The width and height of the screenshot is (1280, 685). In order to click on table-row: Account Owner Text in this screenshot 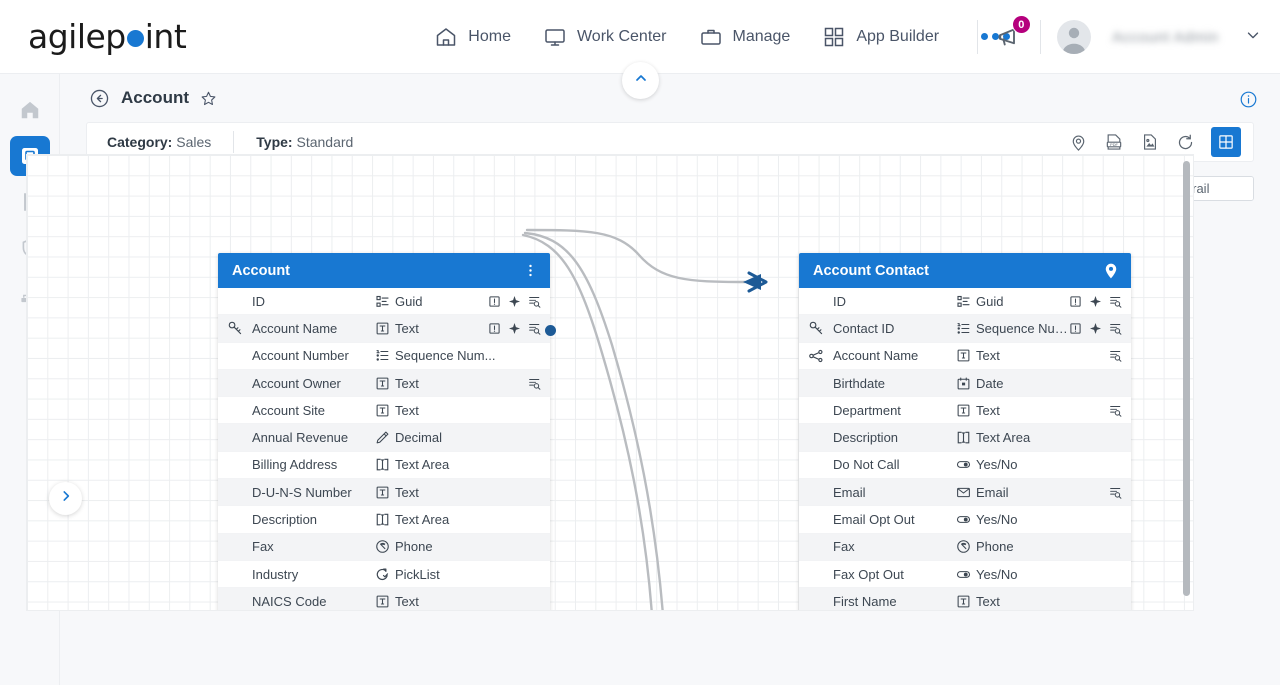, I will do `click(384, 383)`.